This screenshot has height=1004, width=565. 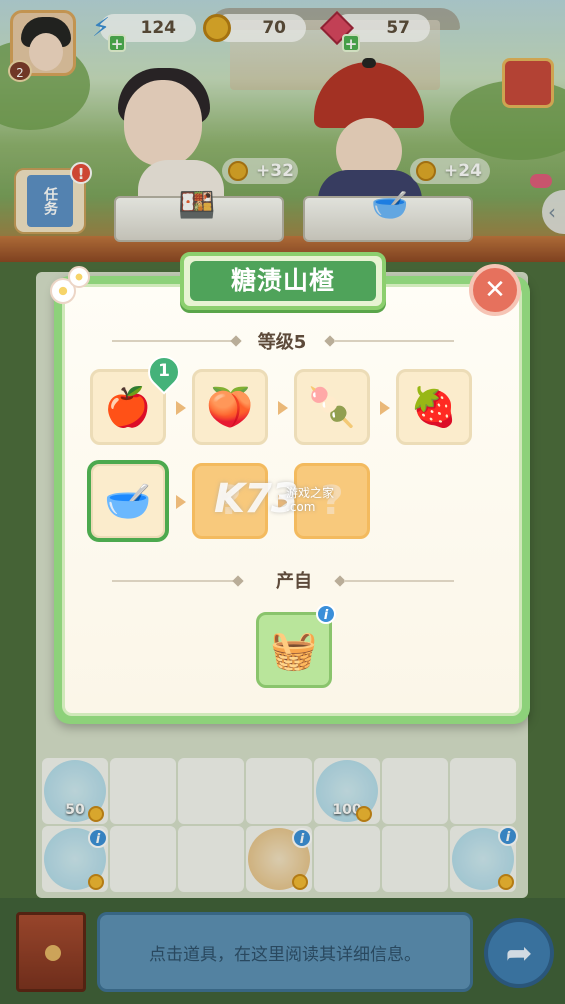 I want to click on selected-frame, so click(x=128, y=501).